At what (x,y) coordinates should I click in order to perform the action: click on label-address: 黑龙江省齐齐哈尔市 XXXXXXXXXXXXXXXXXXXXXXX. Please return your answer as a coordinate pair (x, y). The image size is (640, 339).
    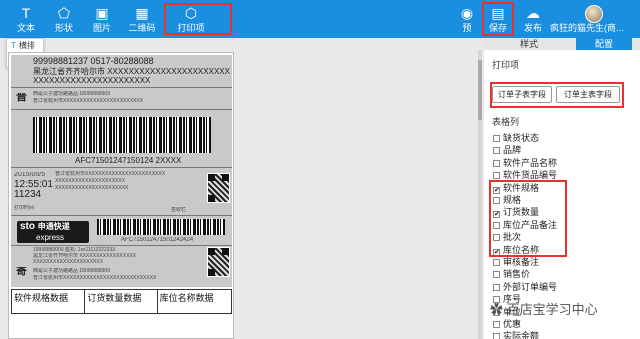
    Looking at the image, I should click on (131, 71).